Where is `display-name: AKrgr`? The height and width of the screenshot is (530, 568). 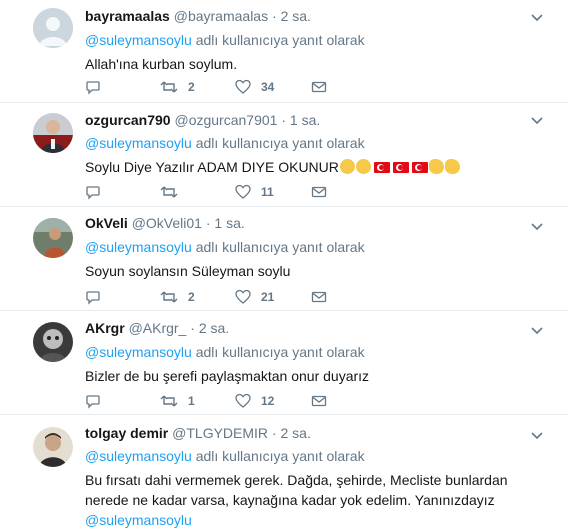 display-name: AKrgr is located at coordinates (105, 328).